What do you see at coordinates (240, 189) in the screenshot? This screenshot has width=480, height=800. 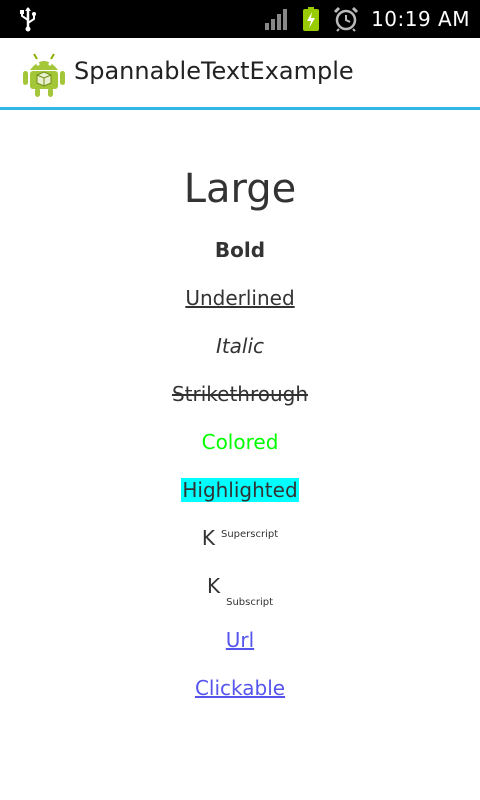 I see `large-text: Large` at bounding box center [240, 189].